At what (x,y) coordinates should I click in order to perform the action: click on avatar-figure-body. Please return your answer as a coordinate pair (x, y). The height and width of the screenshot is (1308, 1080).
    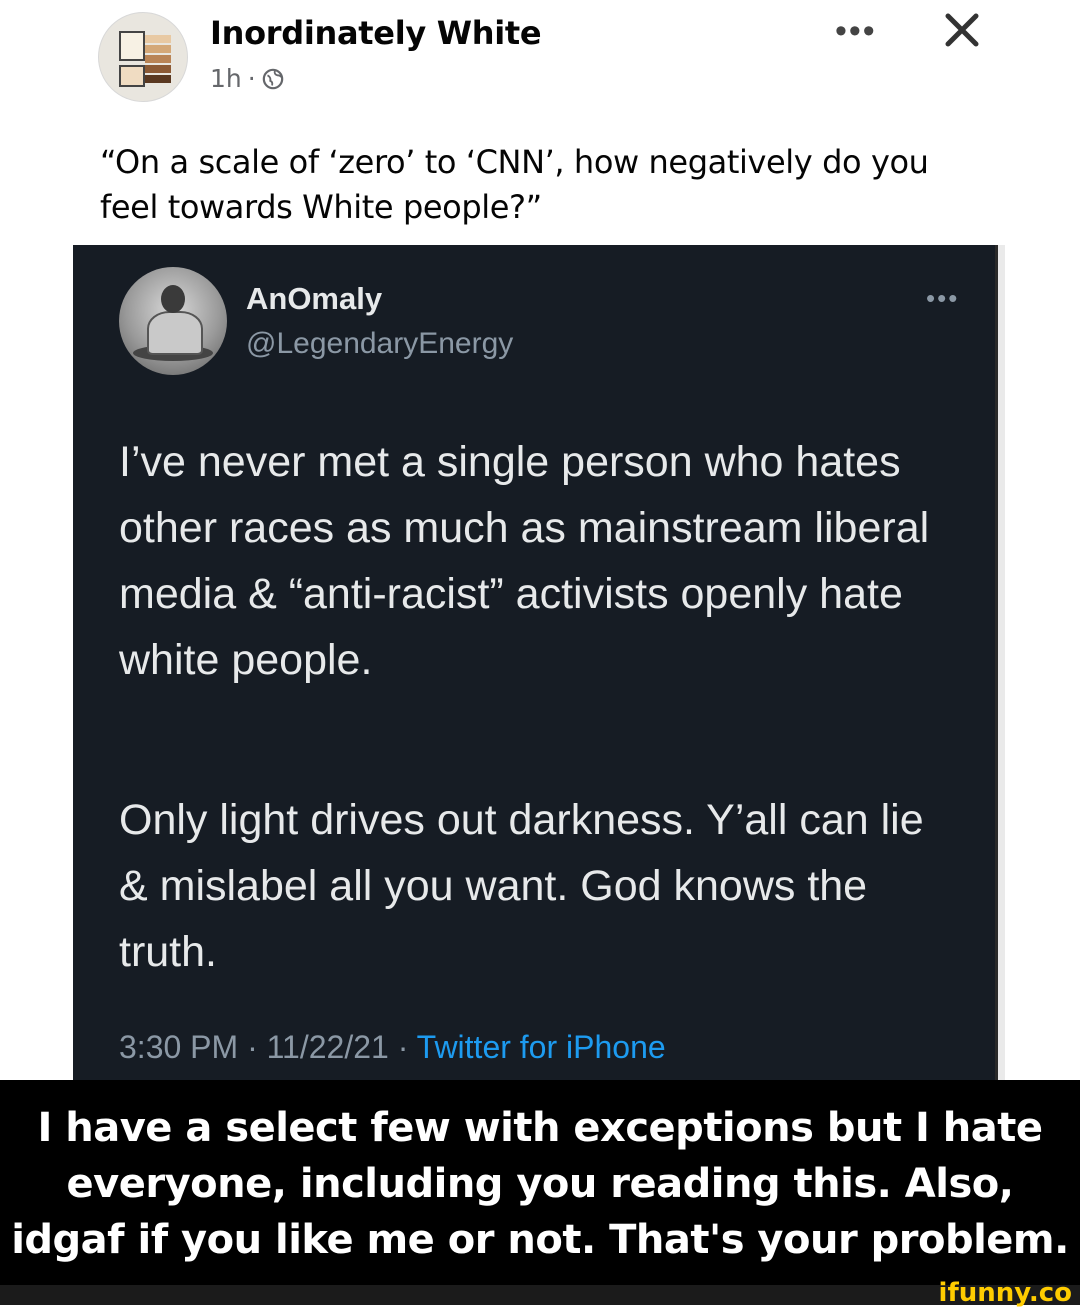
    Looking at the image, I should click on (175, 333).